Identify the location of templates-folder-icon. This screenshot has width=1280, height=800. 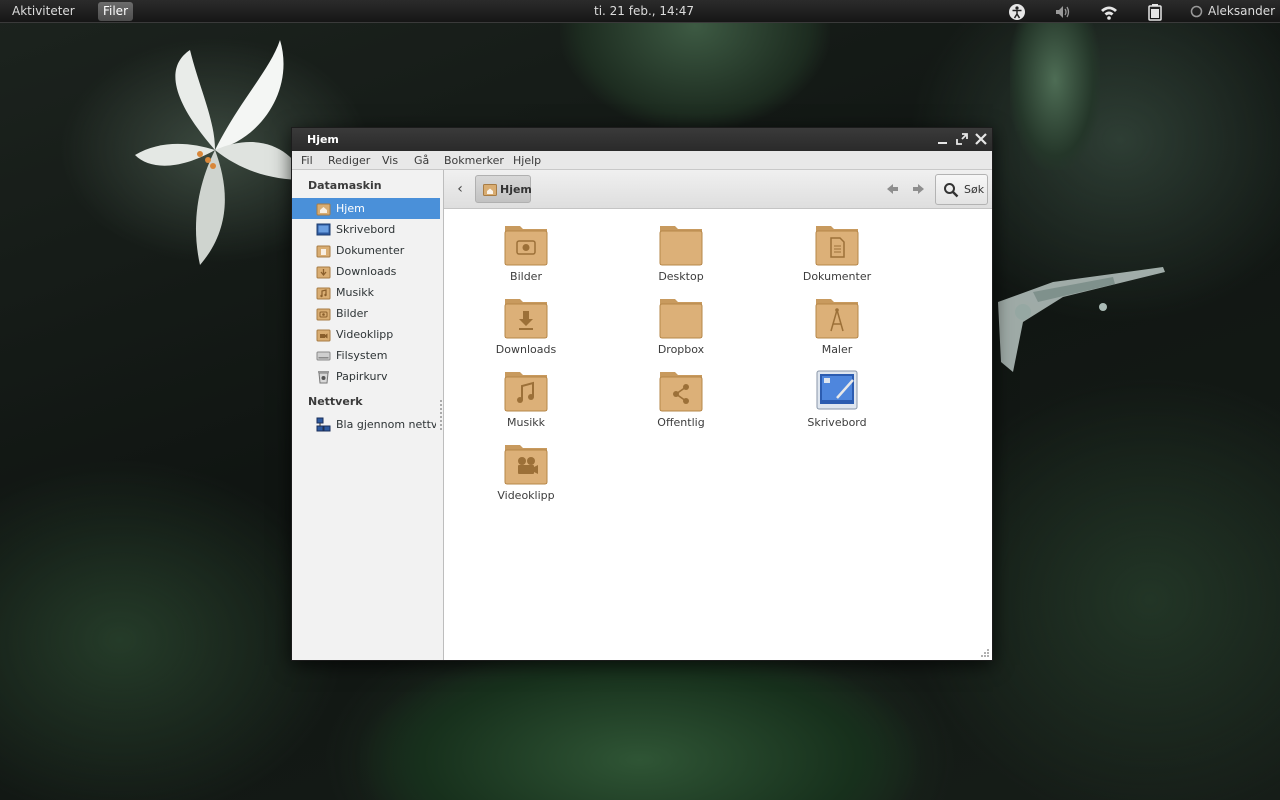
(837, 319).